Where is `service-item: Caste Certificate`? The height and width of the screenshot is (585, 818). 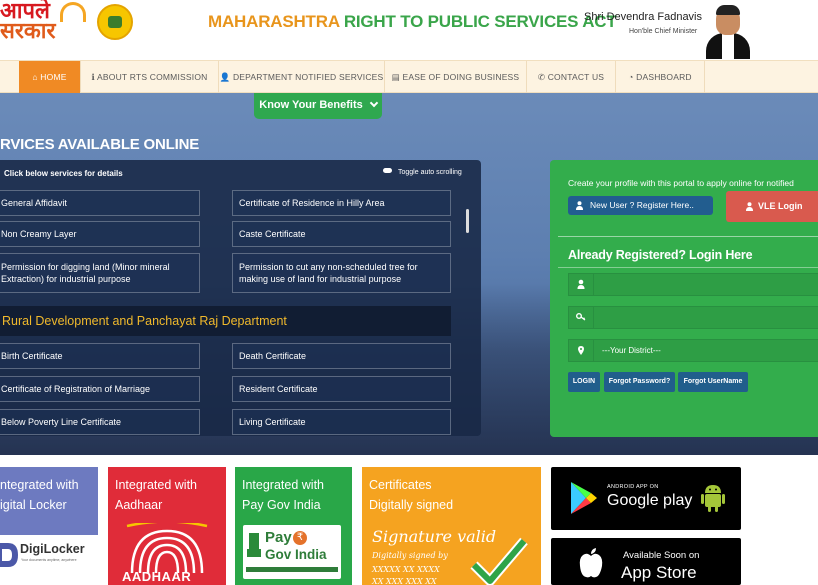 service-item: Caste Certificate is located at coordinates (341, 234).